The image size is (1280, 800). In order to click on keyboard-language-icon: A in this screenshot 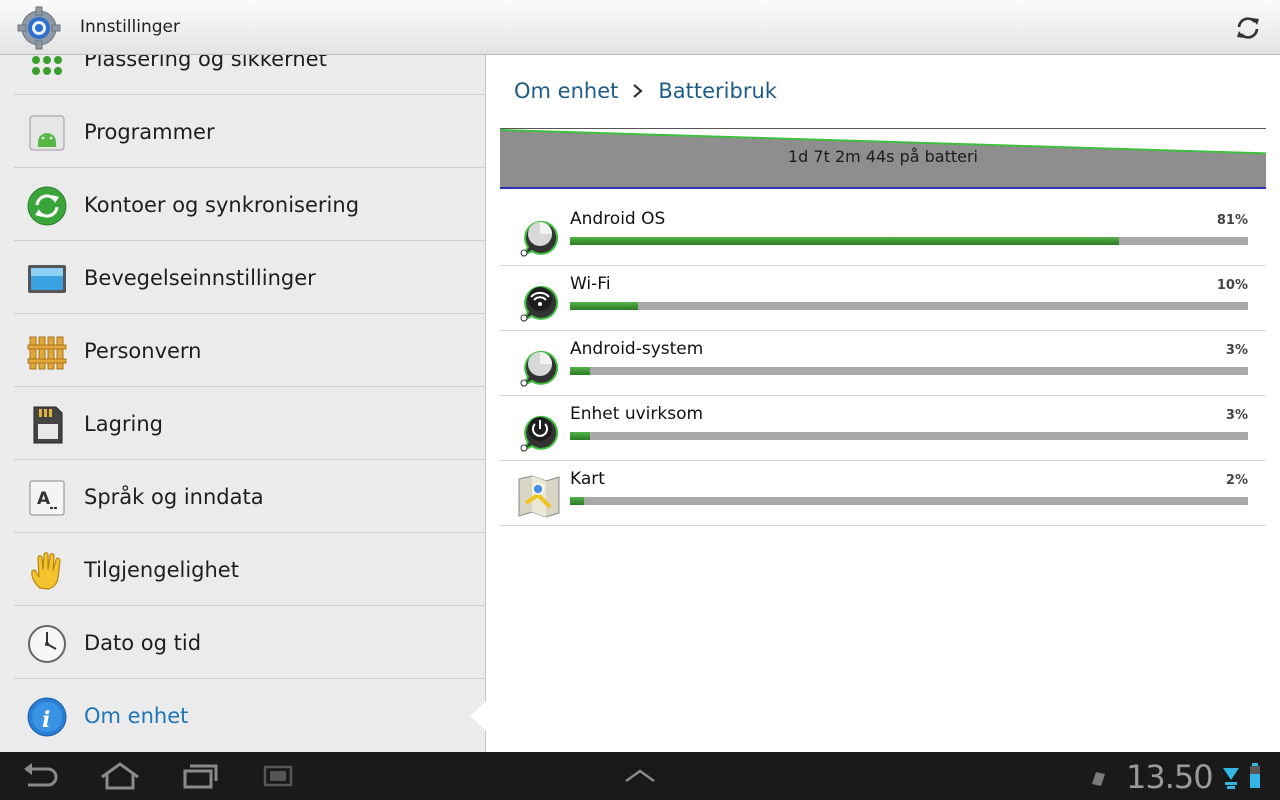, I will do `click(47, 498)`.